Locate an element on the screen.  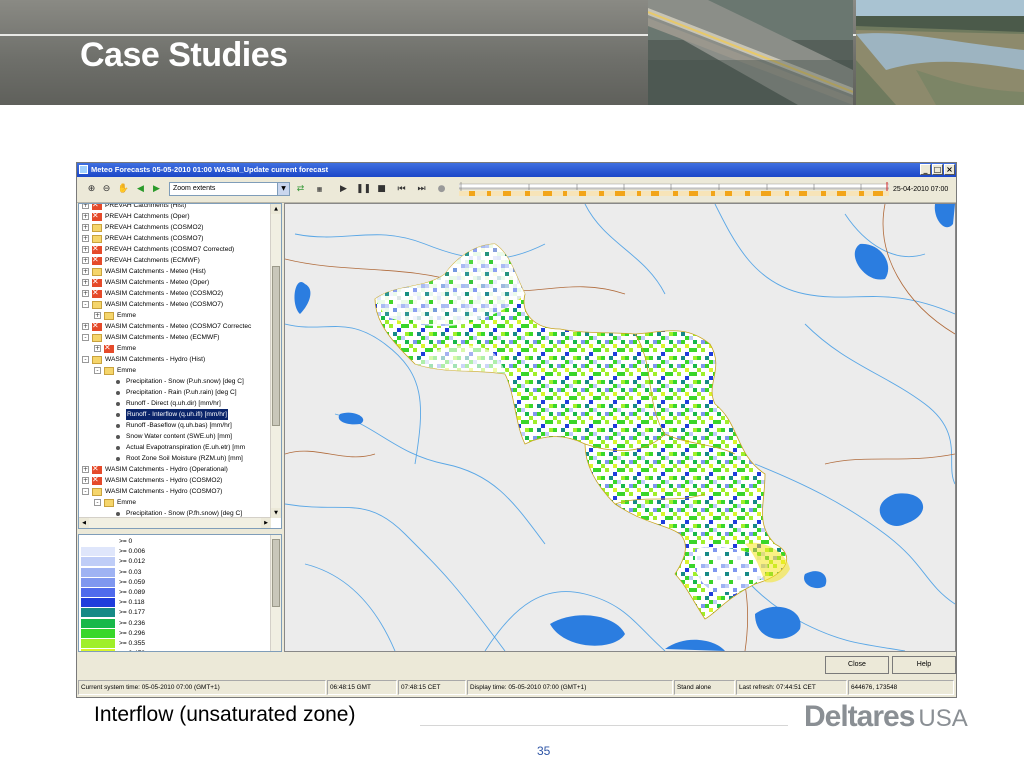
tree-node: Runoff - Direct (q.uh.dir) [mm/hr] is located at coordinates (163, 403).